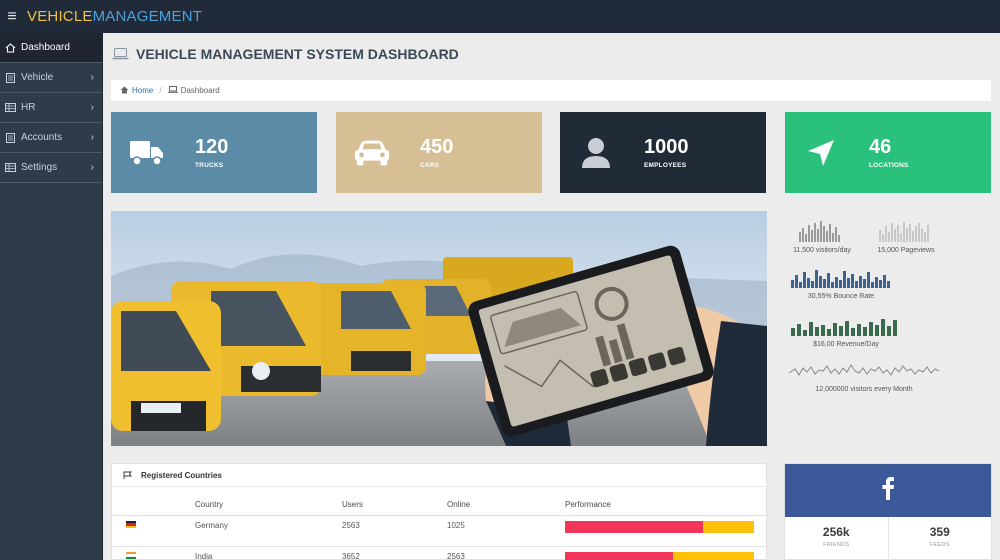 The height and width of the screenshot is (560, 1000). I want to click on germany-flag-icon, so click(131, 524).